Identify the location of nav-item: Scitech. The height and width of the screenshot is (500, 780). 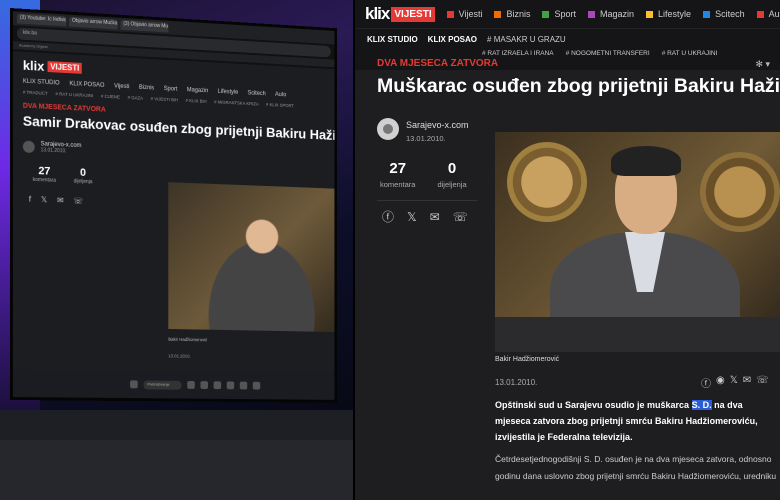
(257, 93).